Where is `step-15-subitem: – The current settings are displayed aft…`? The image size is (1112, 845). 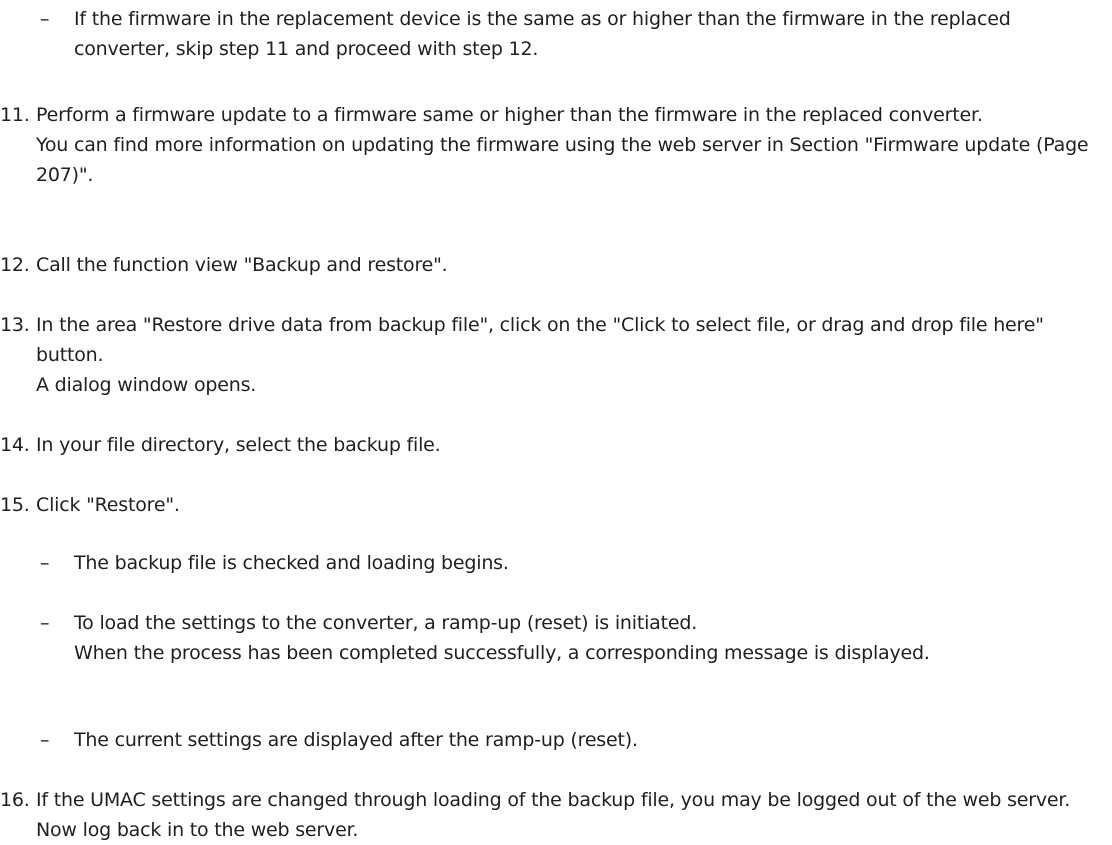
step-15-subitem: – The current settings are displayed aft… is located at coordinates (570, 740).